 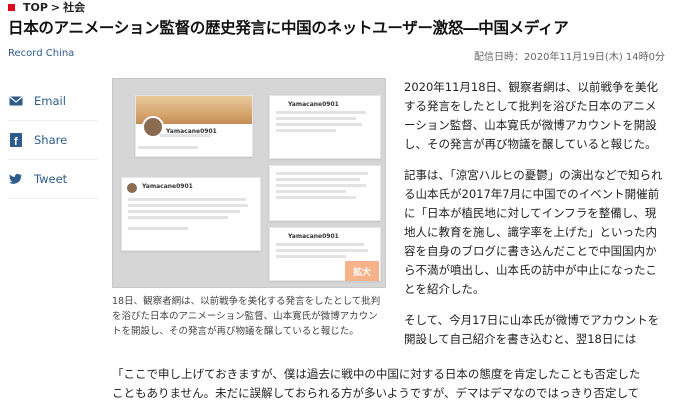 I want to click on breadcrumb-marker-icon, so click(x=11, y=7).